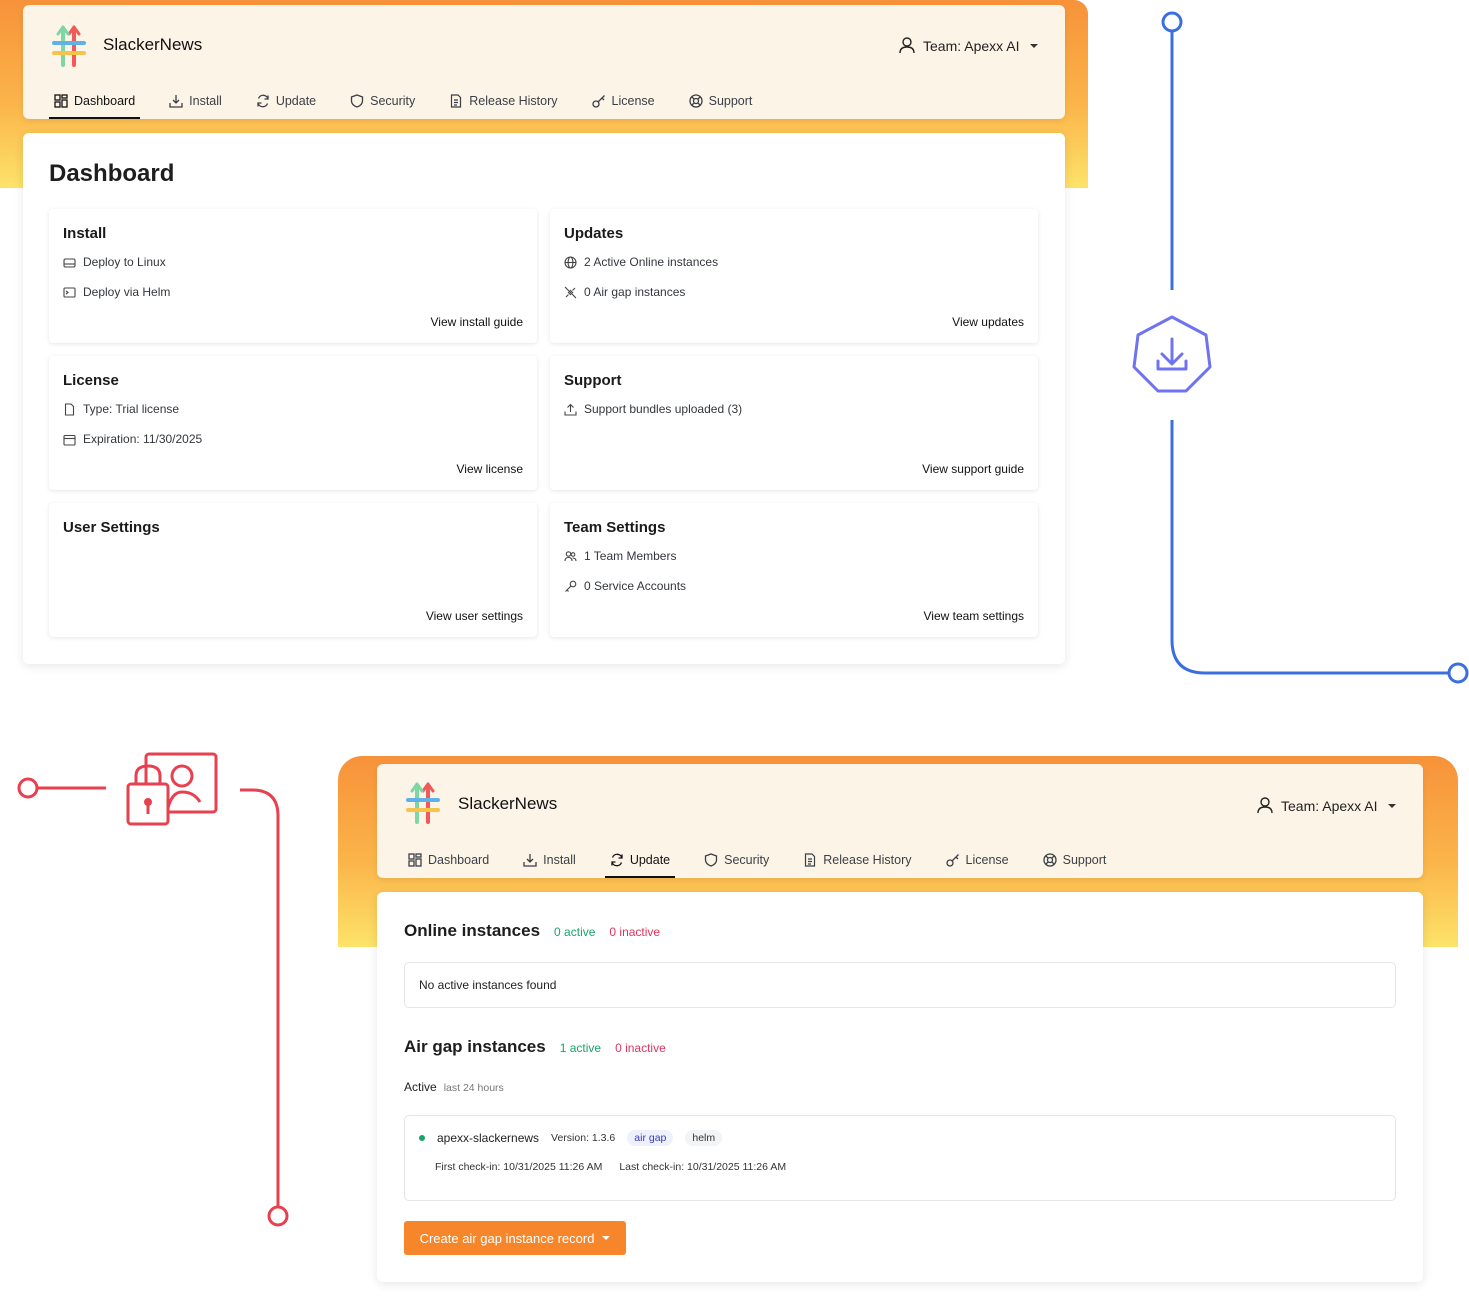 Image resolution: width=1469 pixels, height=1308 pixels. Describe the element at coordinates (121, 409) in the screenshot. I see `card-line: Type: Trial license` at that location.